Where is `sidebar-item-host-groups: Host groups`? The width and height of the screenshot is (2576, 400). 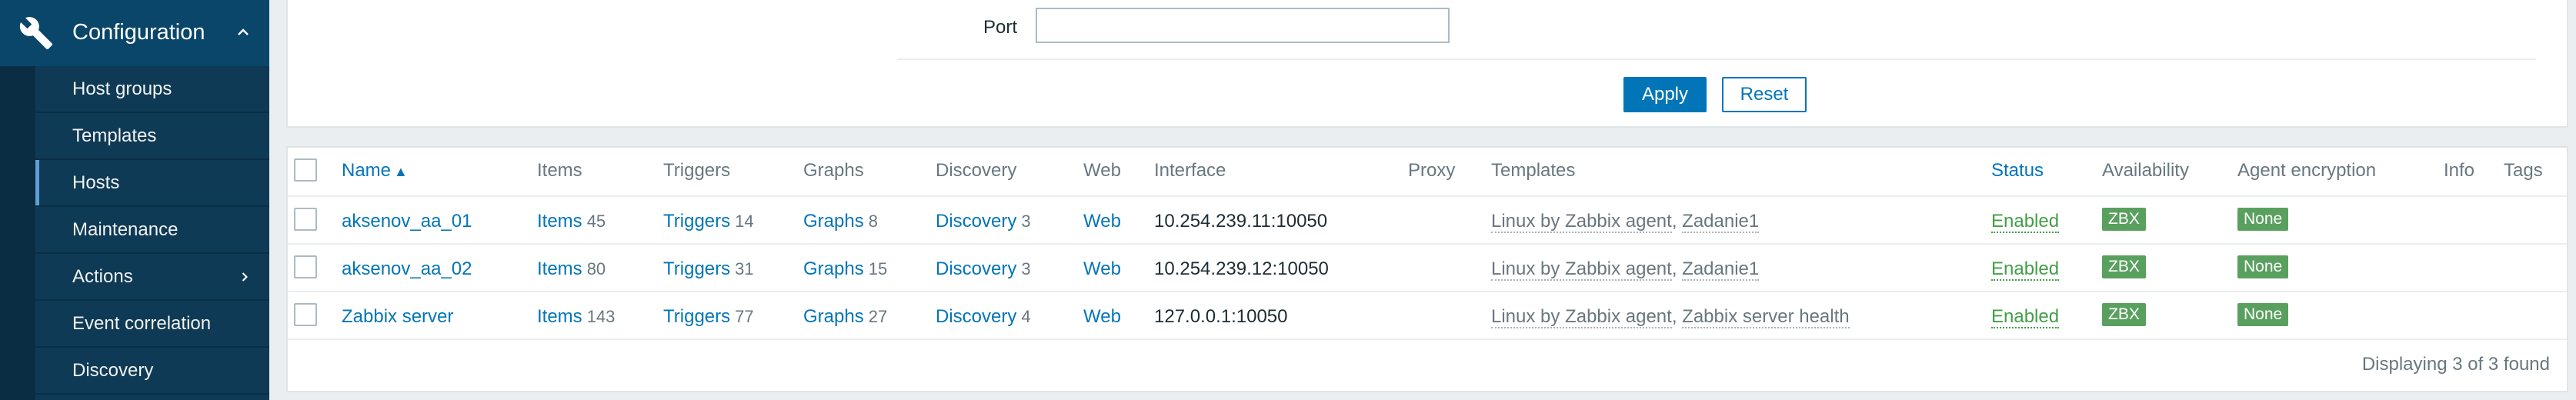 sidebar-item-host-groups: Host groups is located at coordinates (152, 90).